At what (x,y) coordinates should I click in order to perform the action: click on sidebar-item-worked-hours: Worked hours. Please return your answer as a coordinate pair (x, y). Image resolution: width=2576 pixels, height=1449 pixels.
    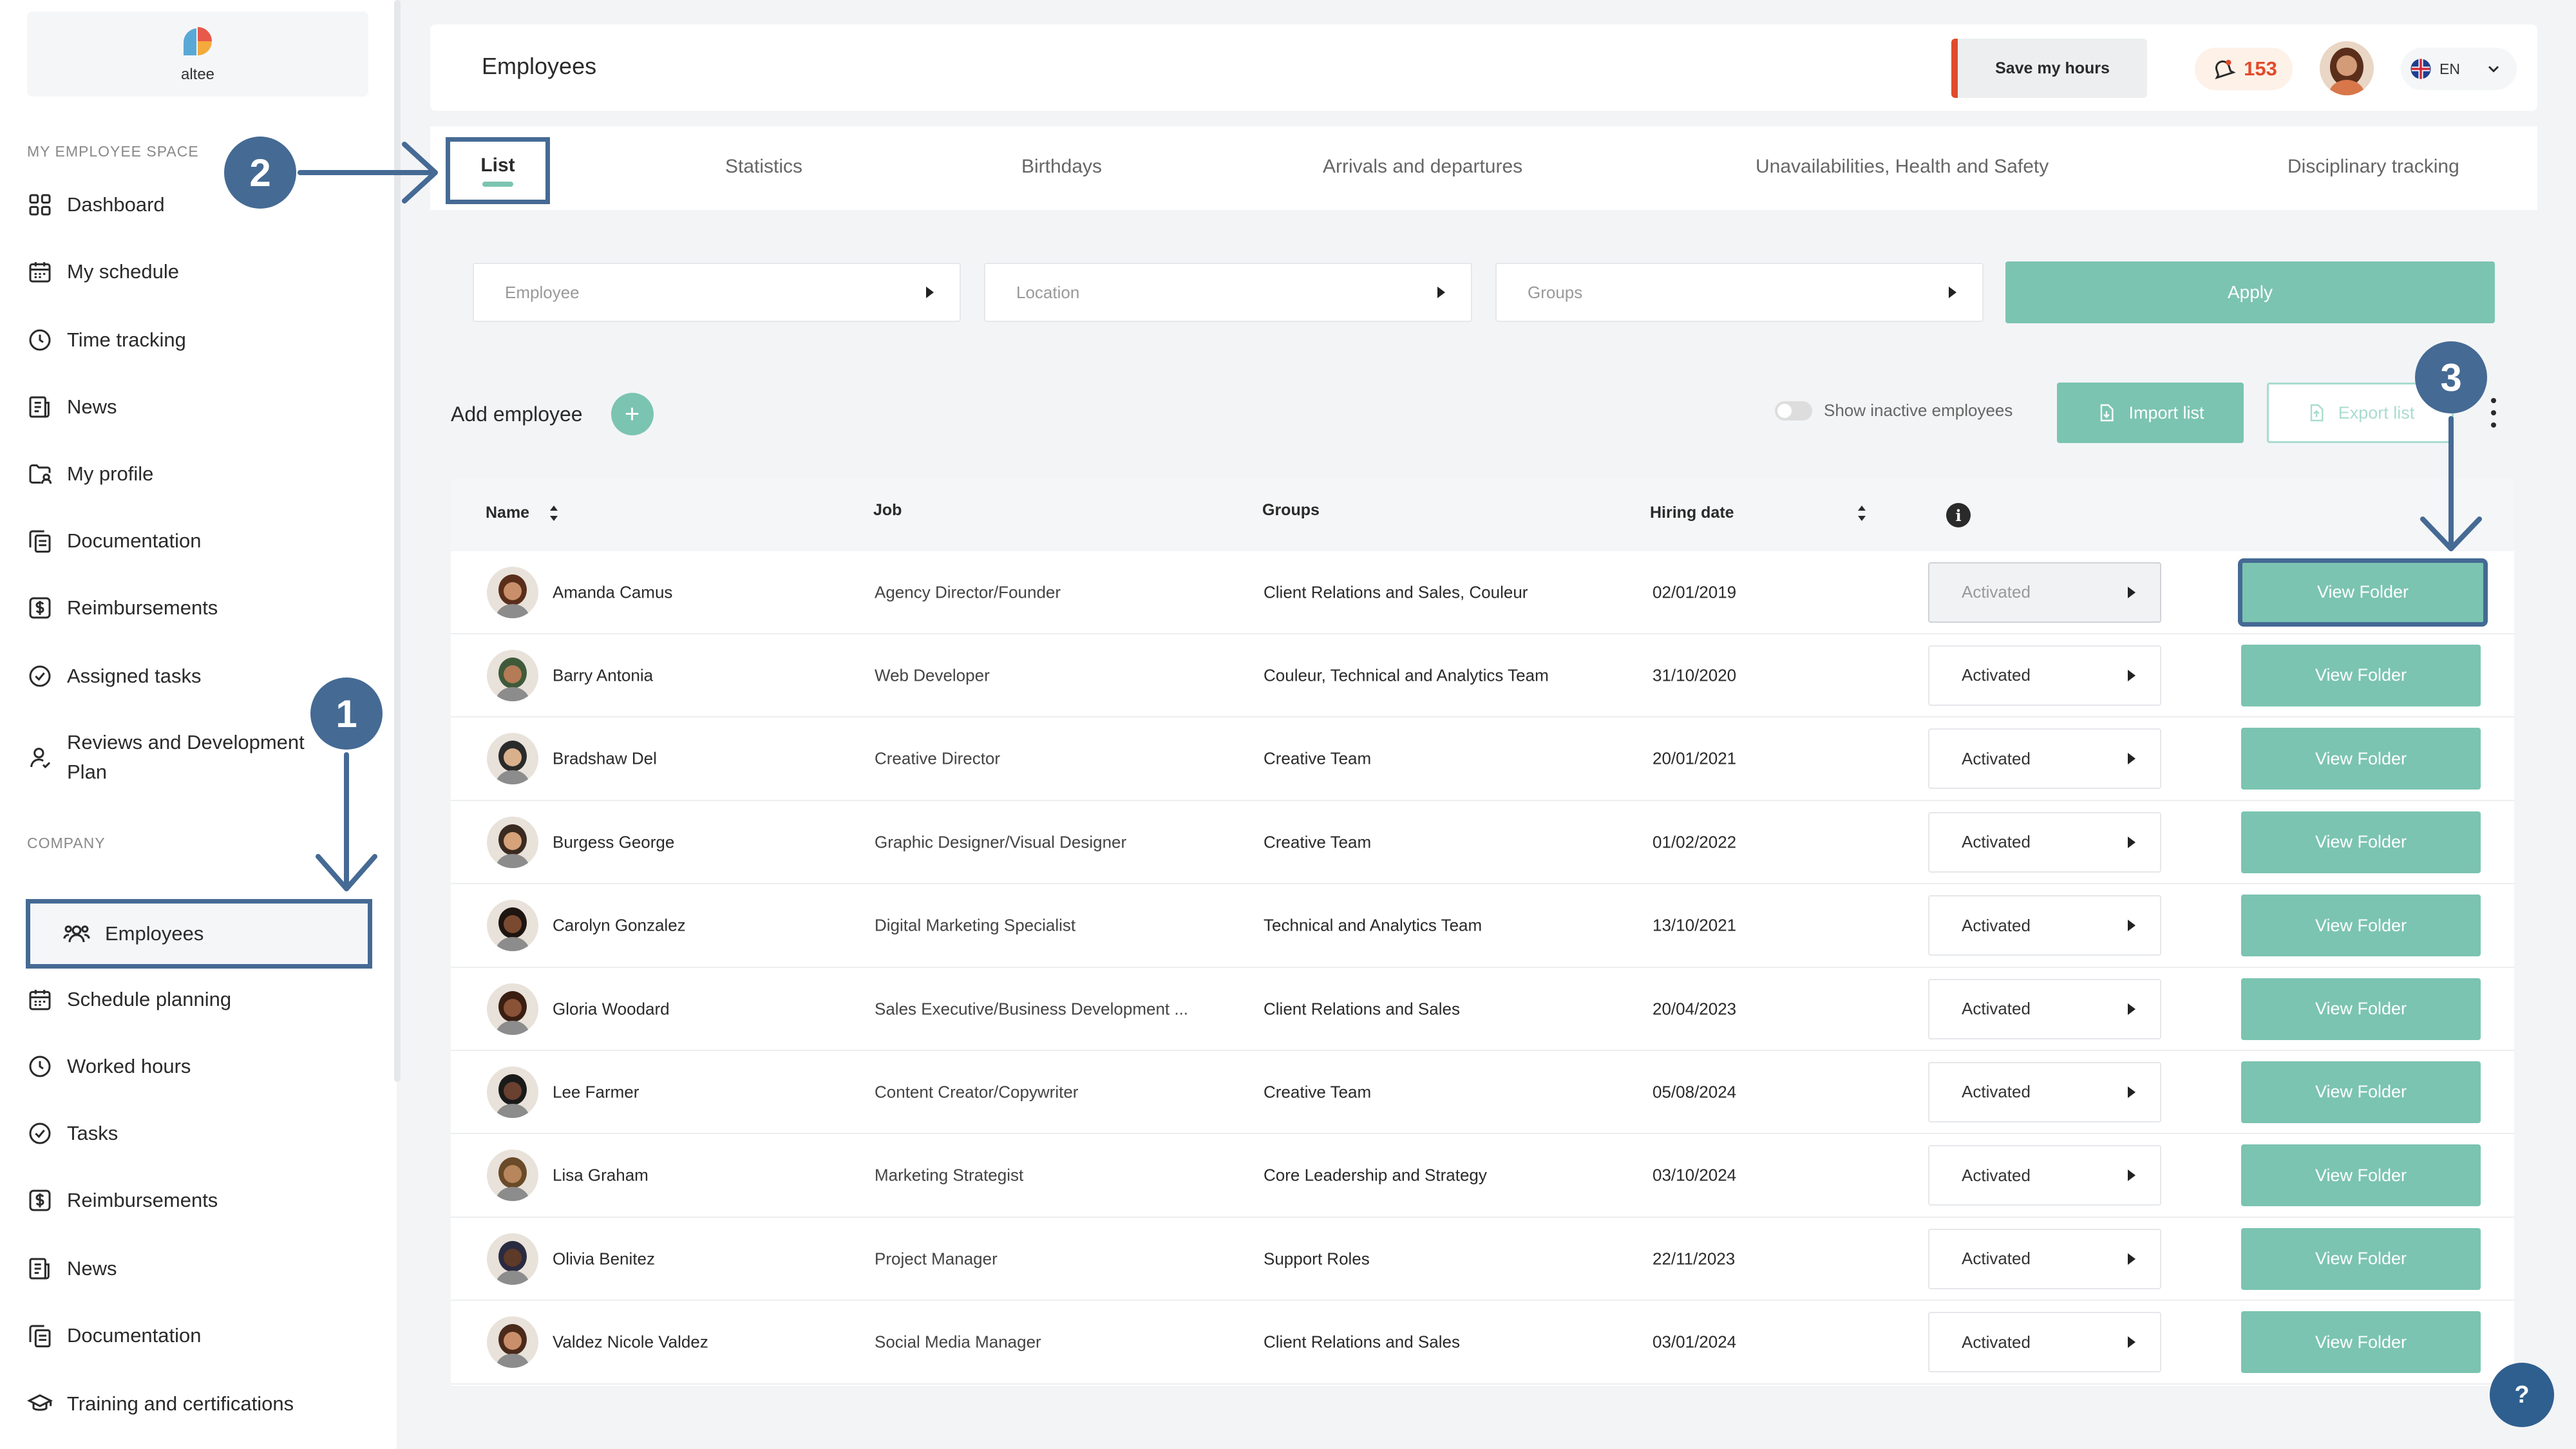
    Looking at the image, I should click on (109, 1066).